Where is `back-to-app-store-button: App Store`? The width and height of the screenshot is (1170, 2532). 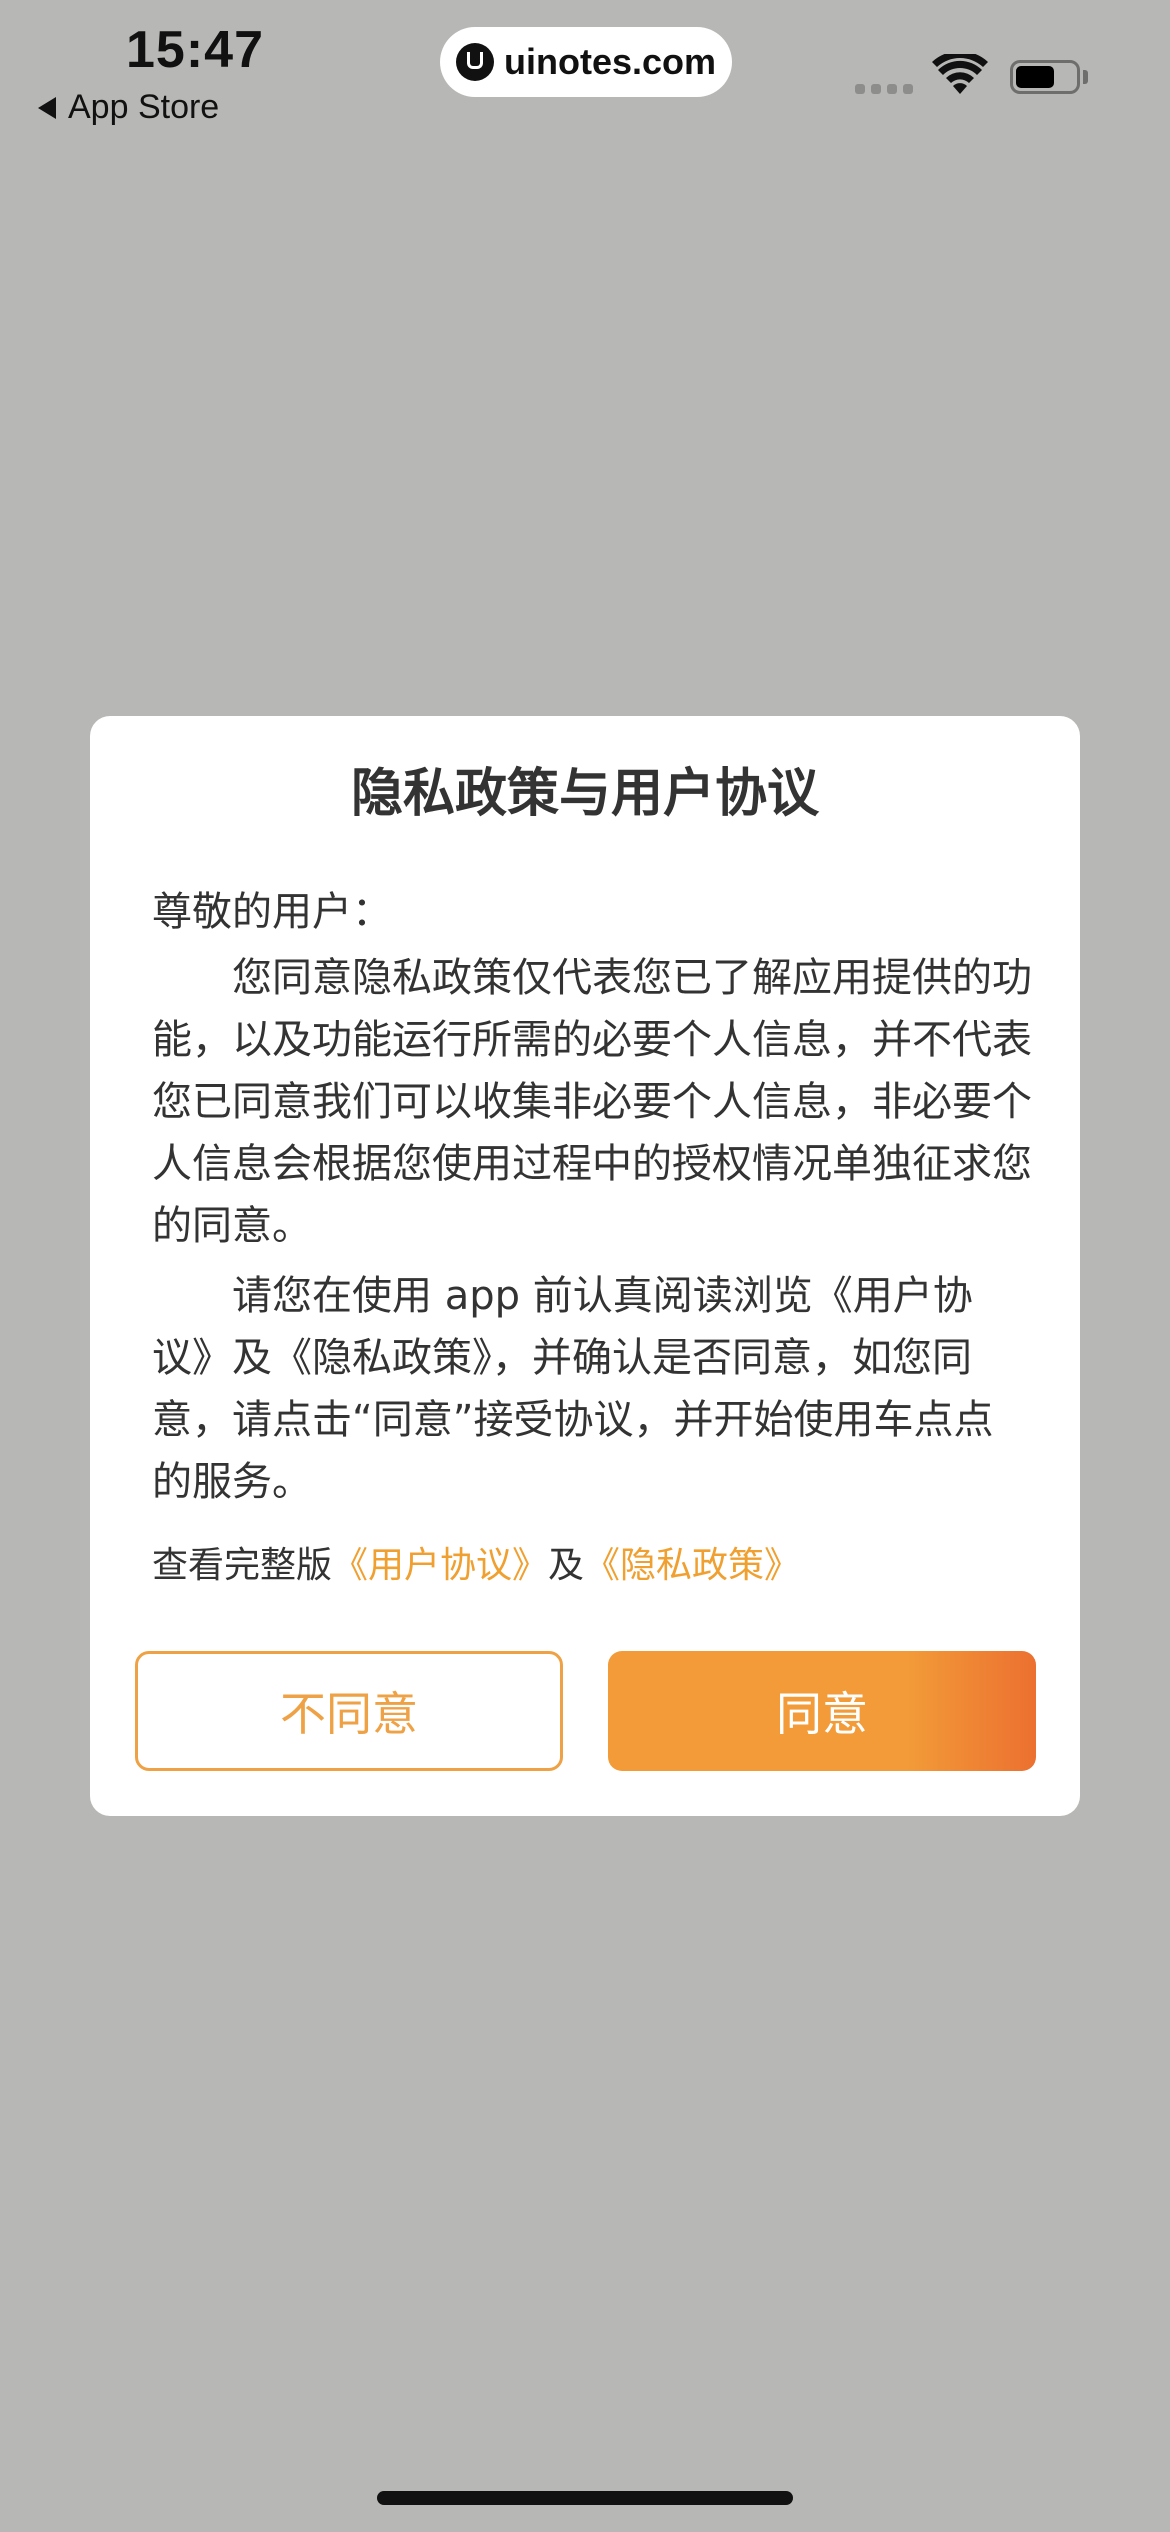 back-to-app-store-button: App Store is located at coordinates (128, 107).